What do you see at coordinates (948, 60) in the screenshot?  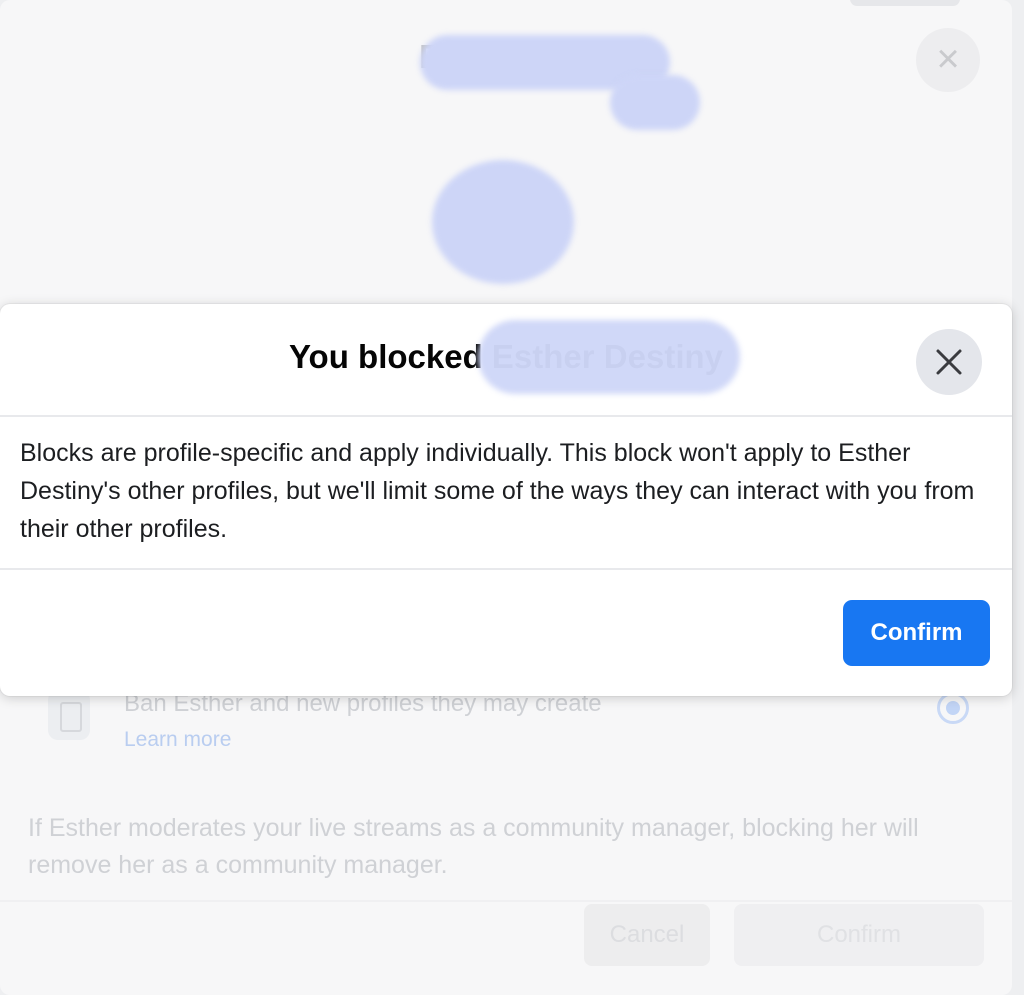 I see `background-close-icon: ×` at bounding box center [948, 60].